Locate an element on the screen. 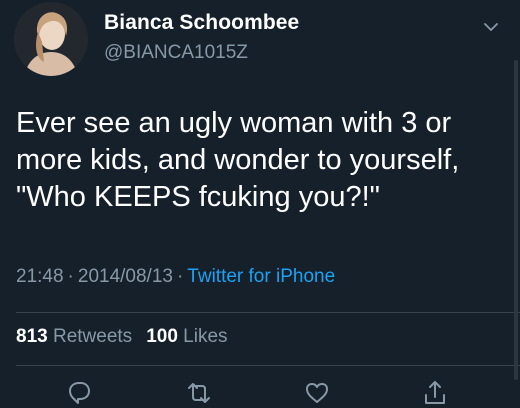 Image resolution: width=520 pixels, height=408 pixels. chevron-down-icon is located at coordinates (491, 27).